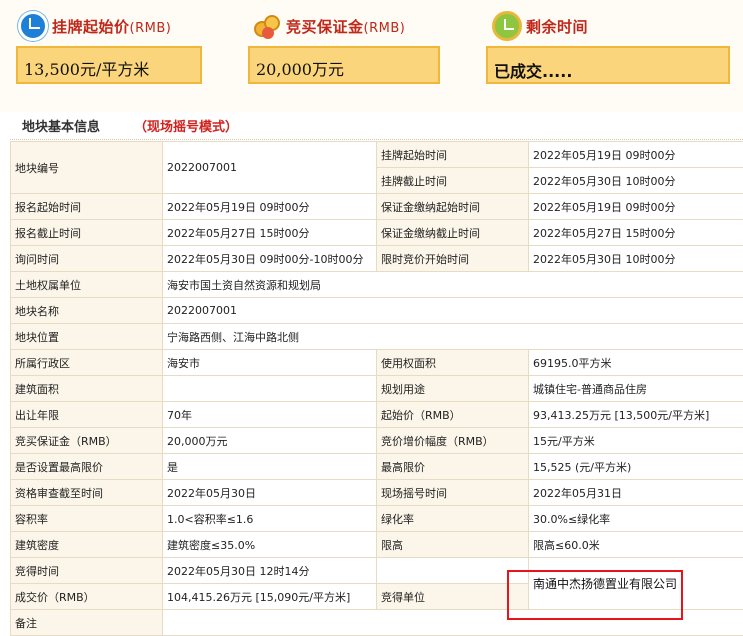  Describe the element at coordinates (270, 259) in the screenshot. I see `inquiry-value: 2022年05月30日 09时00分-10时00分` at that location.